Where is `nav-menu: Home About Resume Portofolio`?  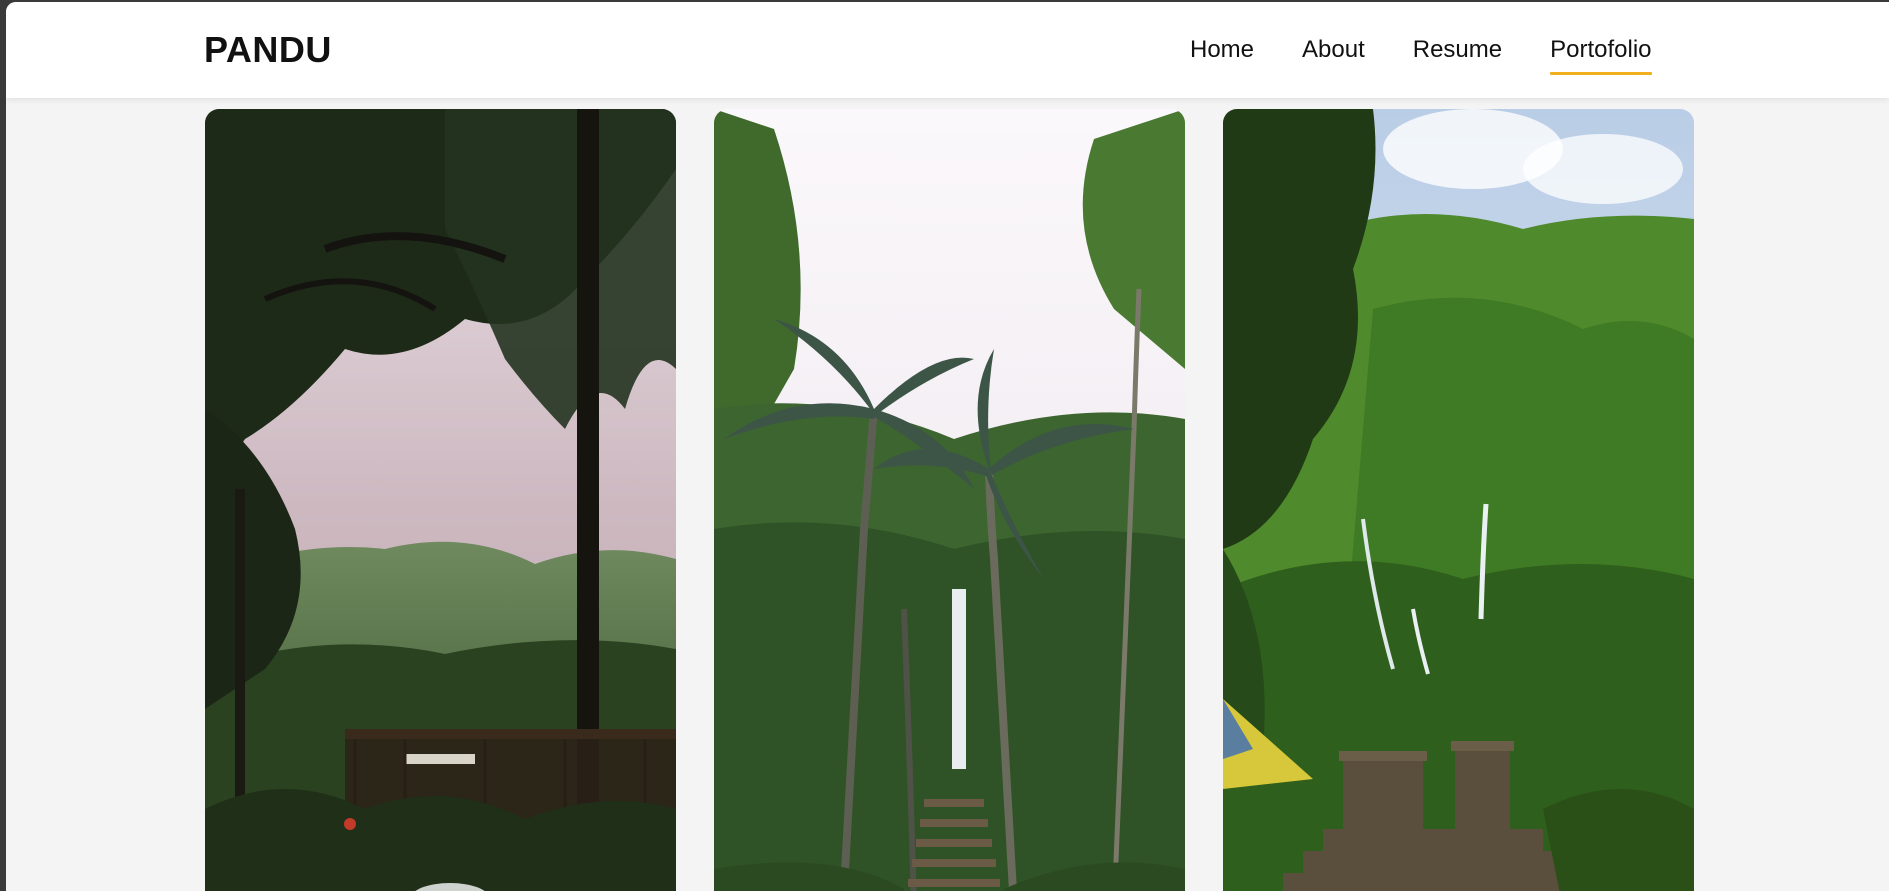
nav-menu: Home About Resume Portofolio is located at coordinates (1421, 50).